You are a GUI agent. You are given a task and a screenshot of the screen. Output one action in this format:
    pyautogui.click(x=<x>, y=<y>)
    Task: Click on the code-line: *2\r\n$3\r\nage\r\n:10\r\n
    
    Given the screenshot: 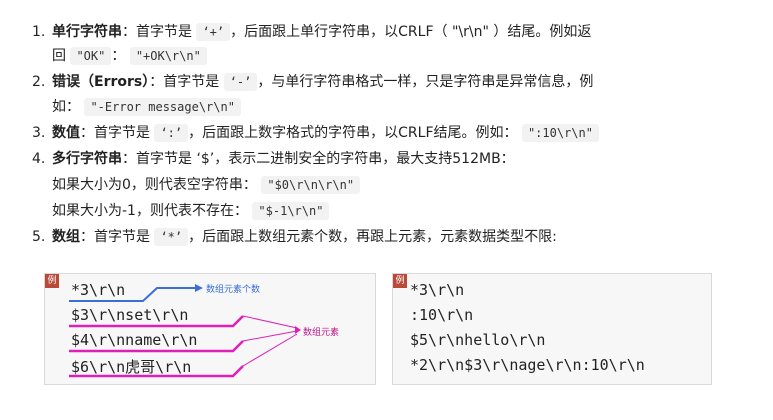 What is the action you would take?
    pyautogui.click(x=527, y=365)
    